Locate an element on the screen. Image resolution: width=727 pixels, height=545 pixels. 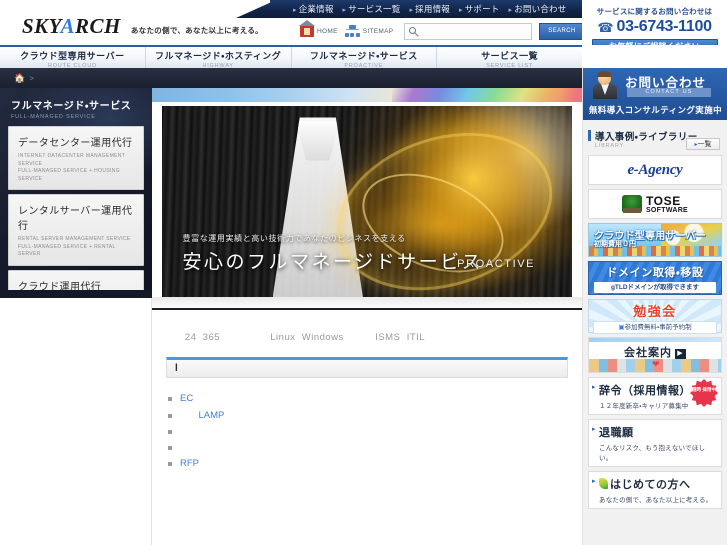
banner-company-top-strip is located at coordinates (655, 340).